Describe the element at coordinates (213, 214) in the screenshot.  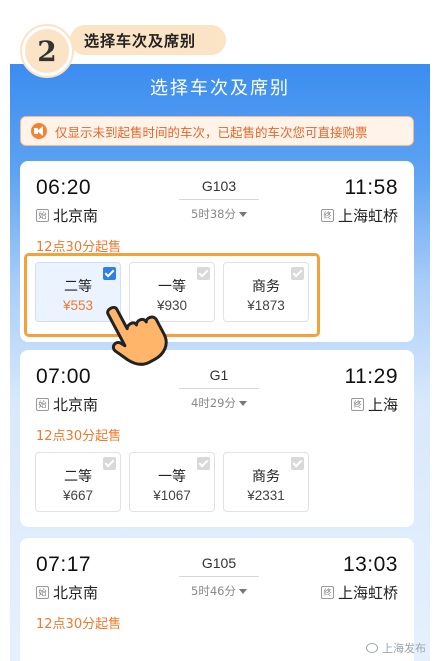
I see `duration-text: 5时38分` at that location.